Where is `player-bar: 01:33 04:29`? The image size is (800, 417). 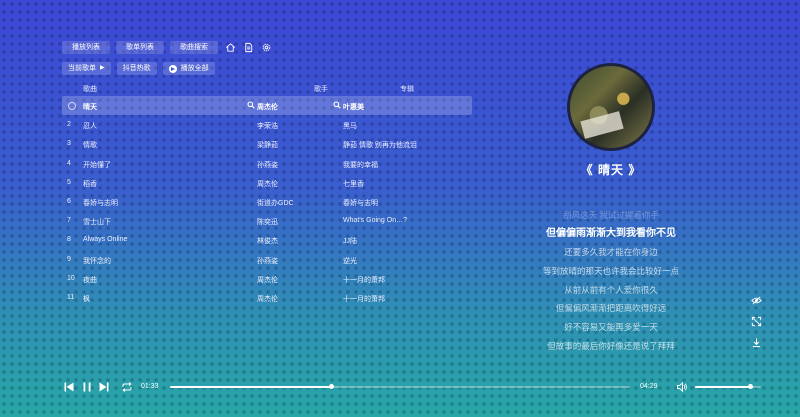 player-bar: 01:33 04:29 is located at coordinates (400, 386).